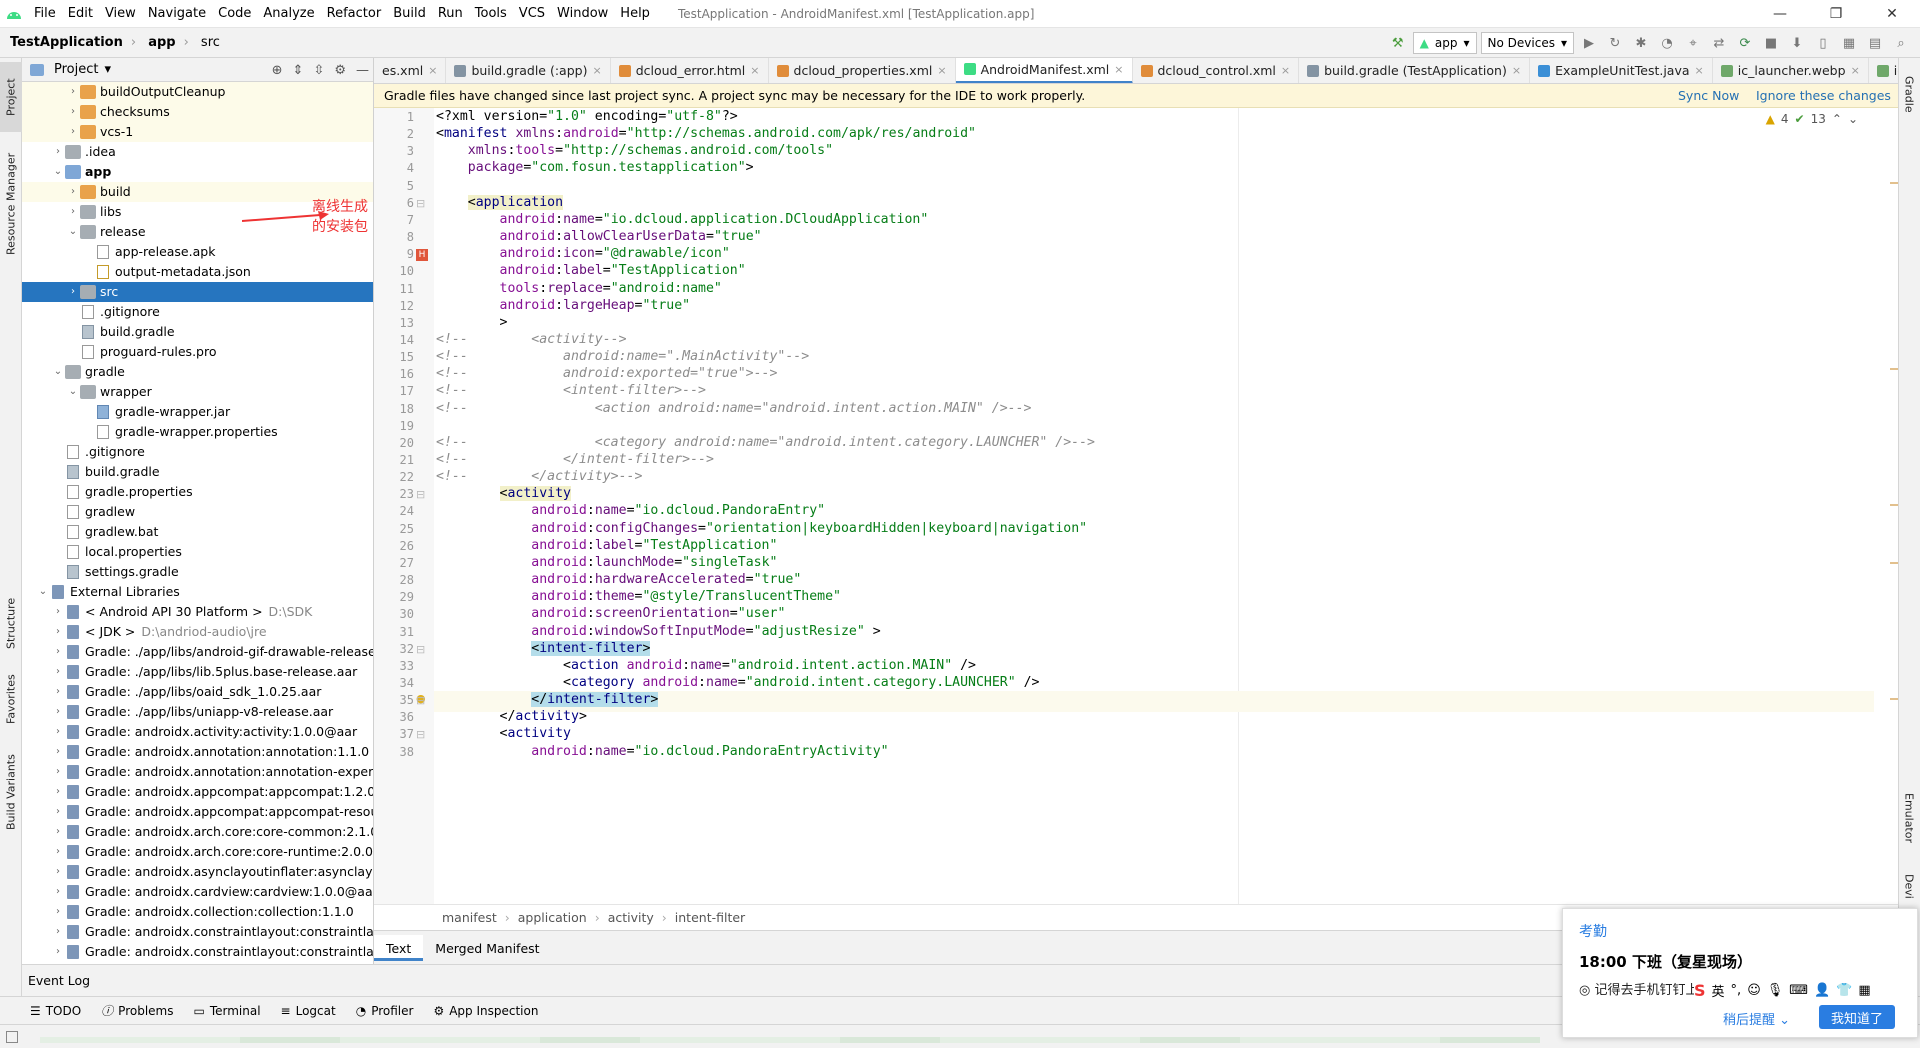  Describe the element at coordinates (528, 70) in the screenshot. I see `editor-tab: build.gradle (:app) ×` at that location.